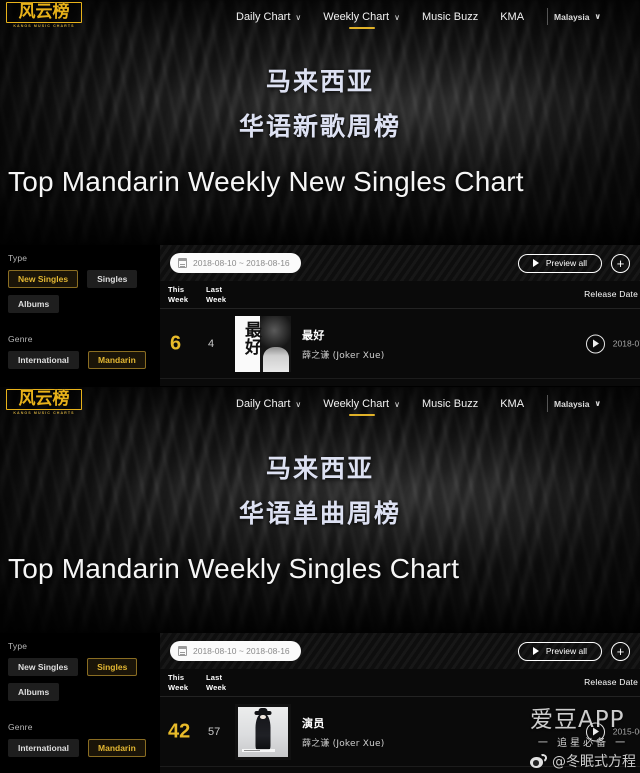  What do you see at coordinates (263, 403) in the screenshot?
I see `nav-label: Daily Chart` at bounding box center [263, 403].